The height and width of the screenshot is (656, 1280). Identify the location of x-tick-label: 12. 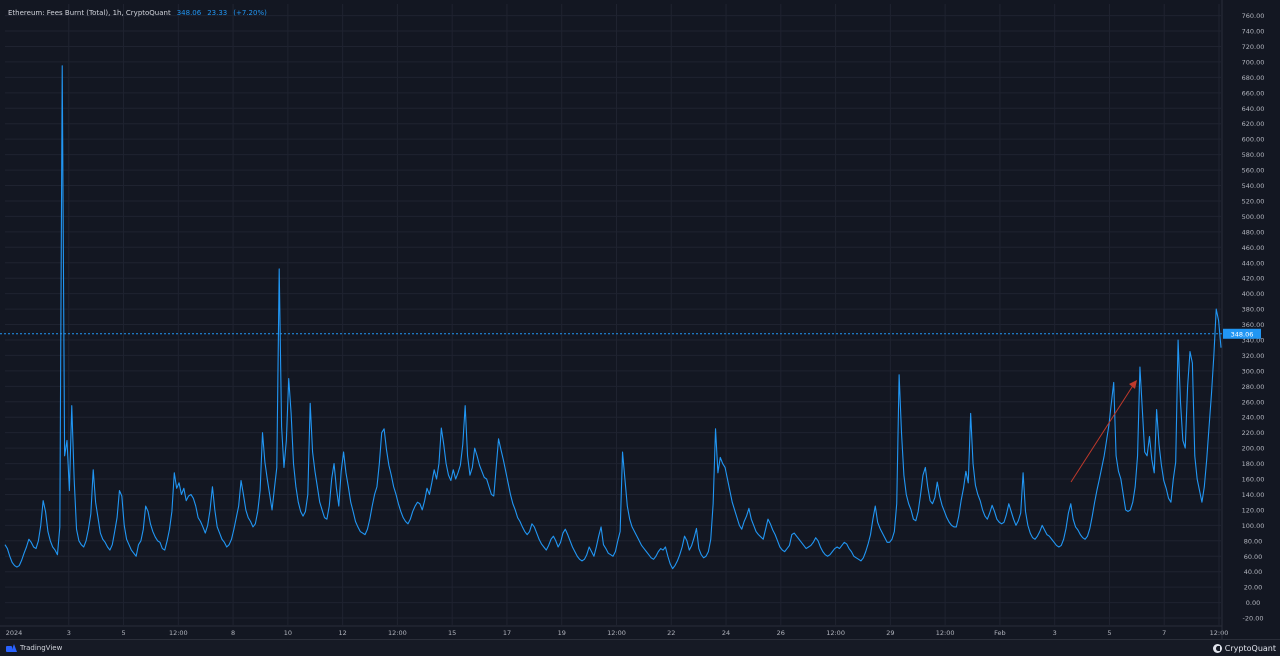
(342, 633).